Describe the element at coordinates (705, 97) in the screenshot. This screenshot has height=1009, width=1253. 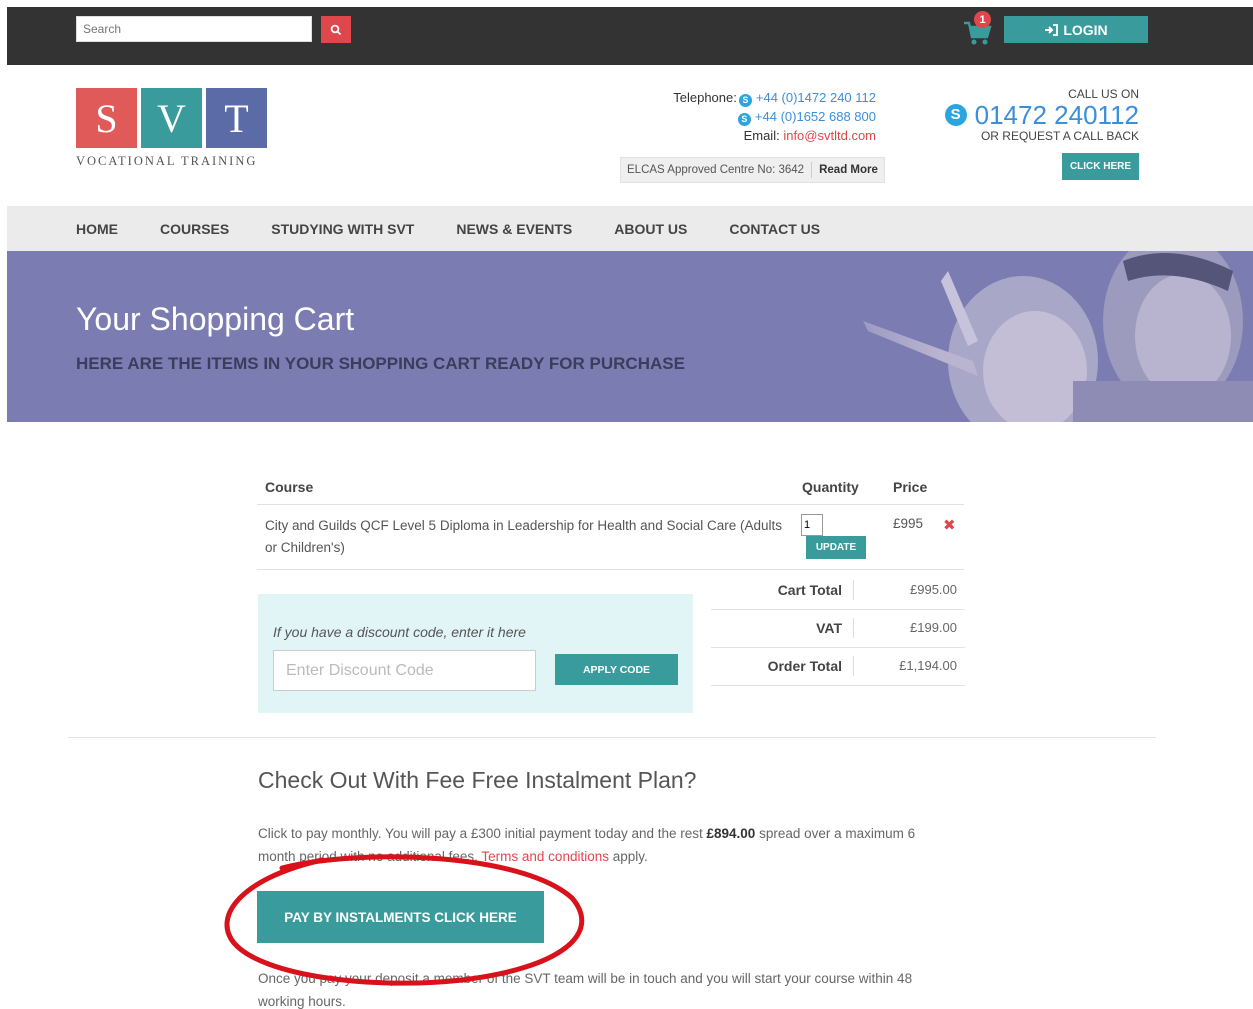
I see `telephone-label: Telephone:` at that location.